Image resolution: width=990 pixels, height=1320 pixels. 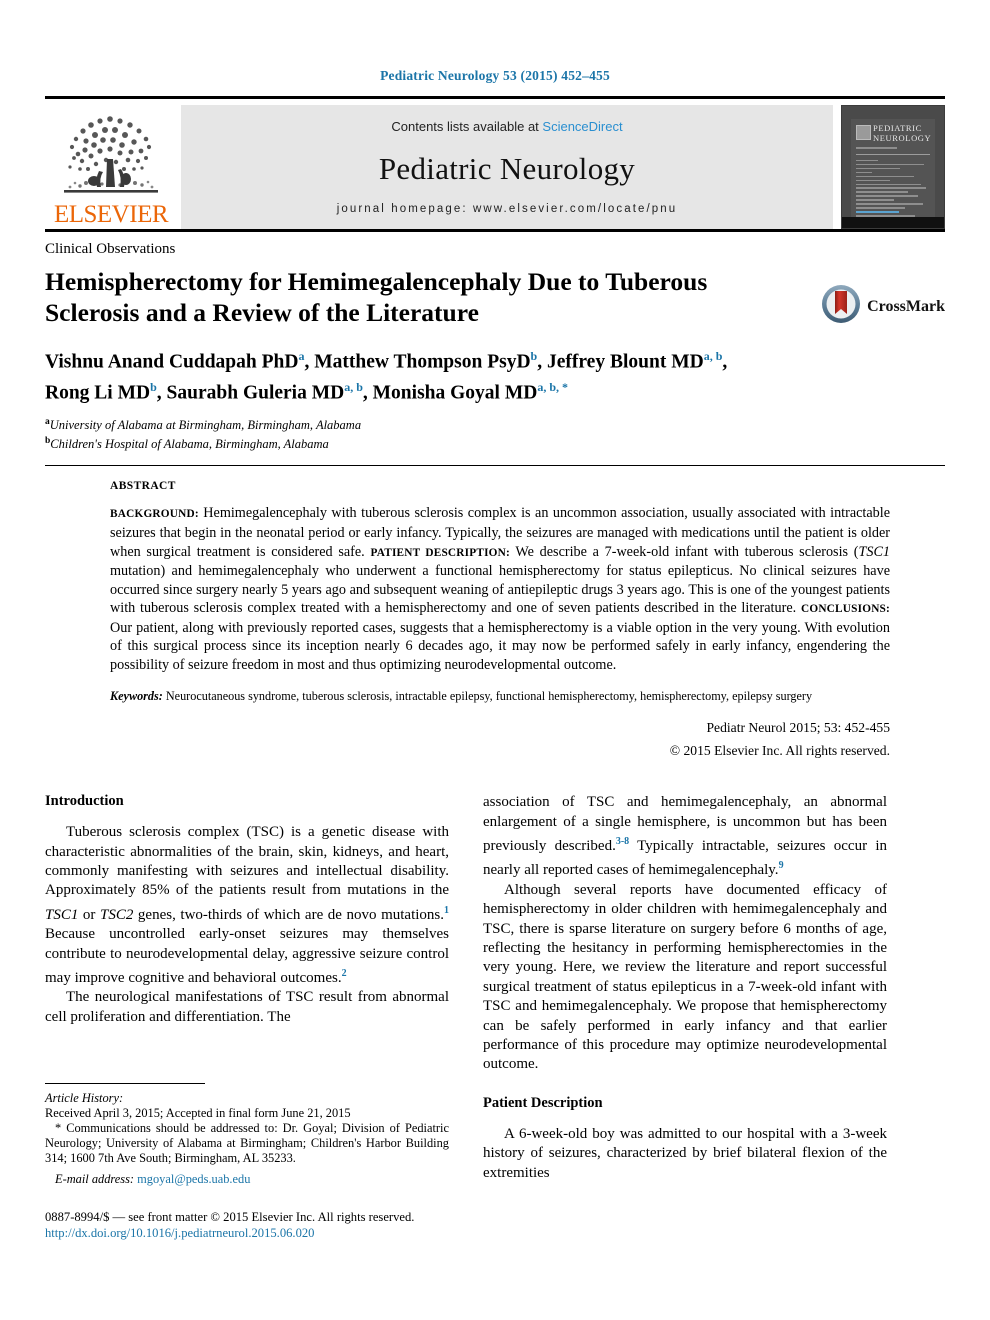 What do you see at coordinates (136, 695) in the screenshot?
I see `keywords-label: Keywords:` at bounding box center [136, 695].